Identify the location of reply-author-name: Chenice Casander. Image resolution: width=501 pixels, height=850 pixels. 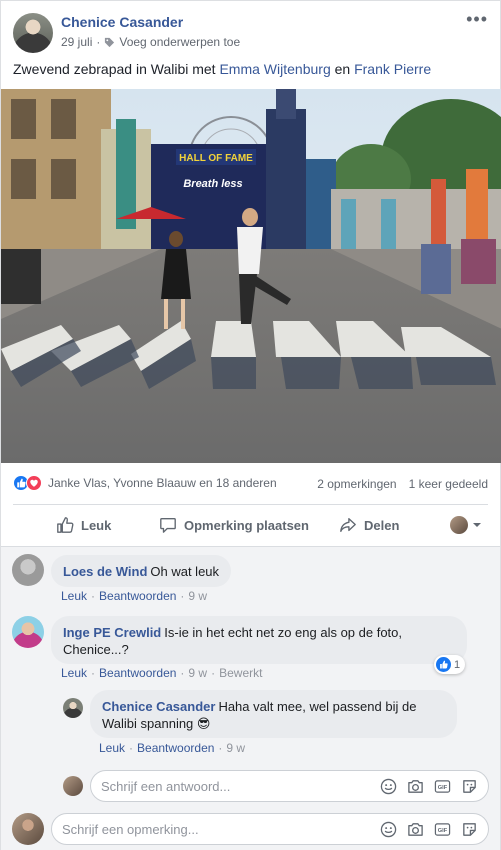
(158, 706).